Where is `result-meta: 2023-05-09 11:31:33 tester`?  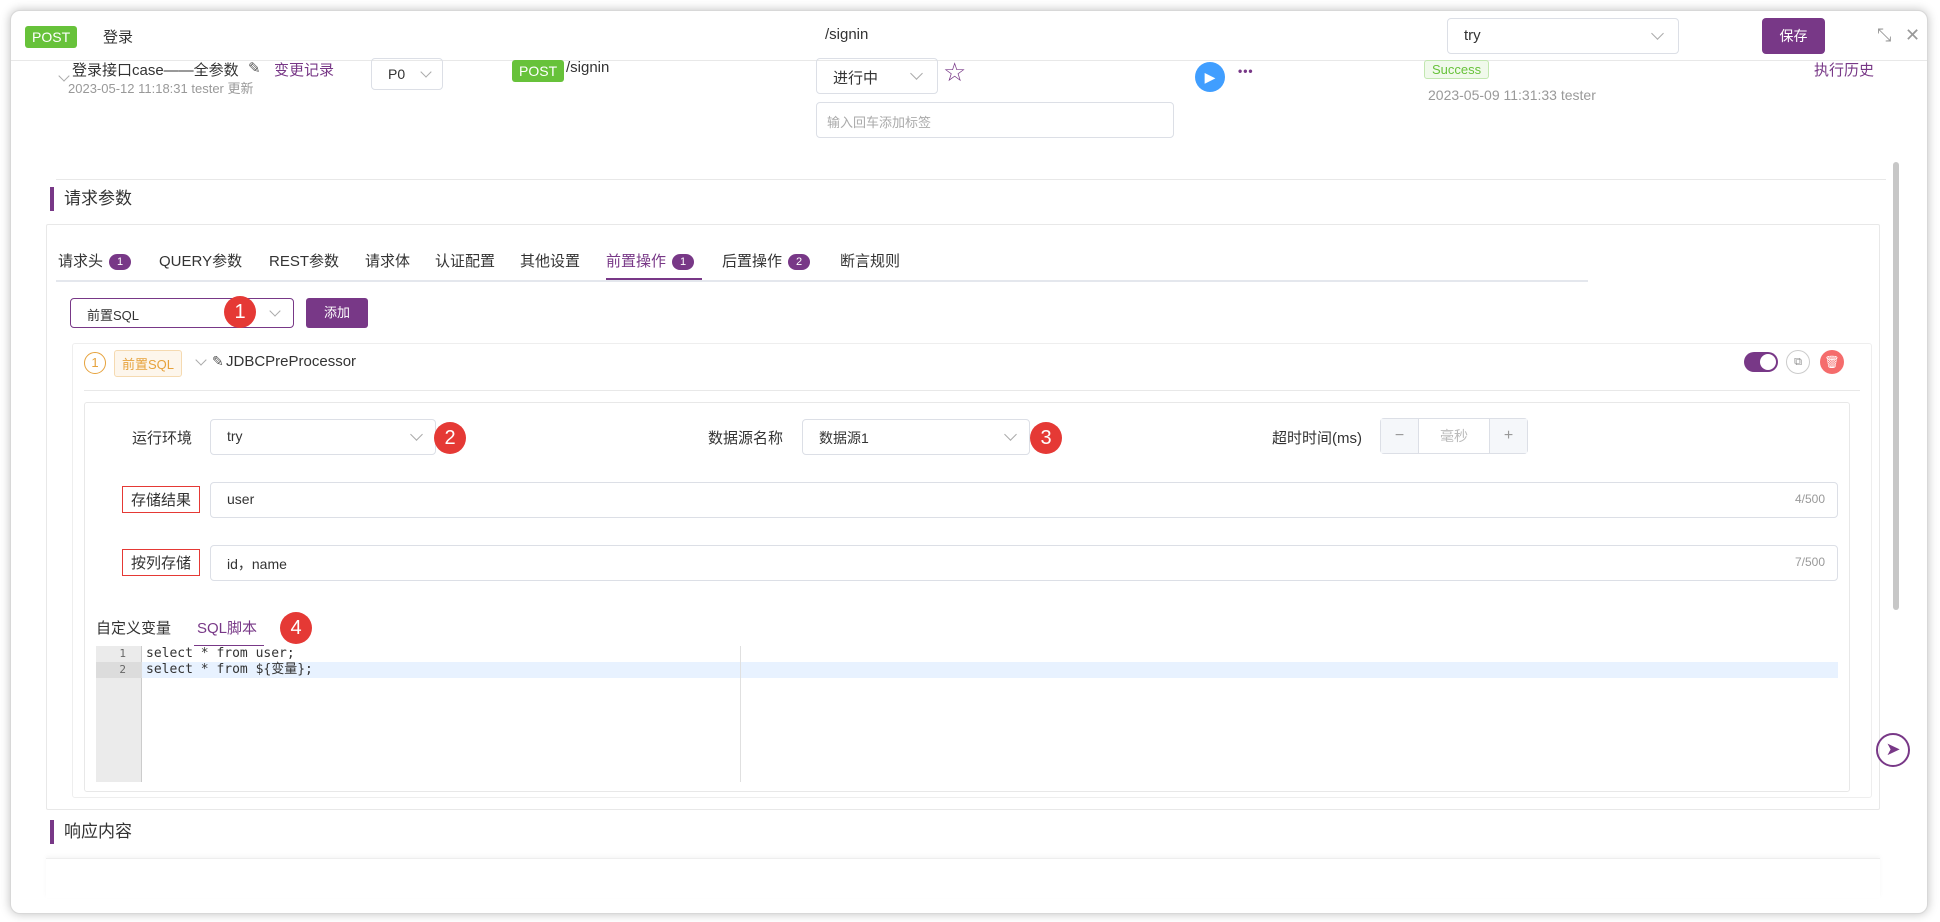 result-meta: 2023-05-09 11:31:33 tester is located at coordinates (1512, 95).